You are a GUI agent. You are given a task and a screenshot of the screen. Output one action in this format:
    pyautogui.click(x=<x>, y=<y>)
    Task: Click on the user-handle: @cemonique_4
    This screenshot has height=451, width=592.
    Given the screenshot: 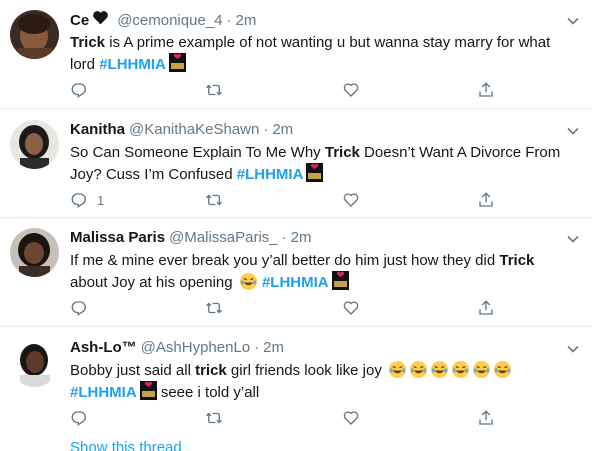 What is the action you would take?
    pyautogui.click(x=169, y=21)
    